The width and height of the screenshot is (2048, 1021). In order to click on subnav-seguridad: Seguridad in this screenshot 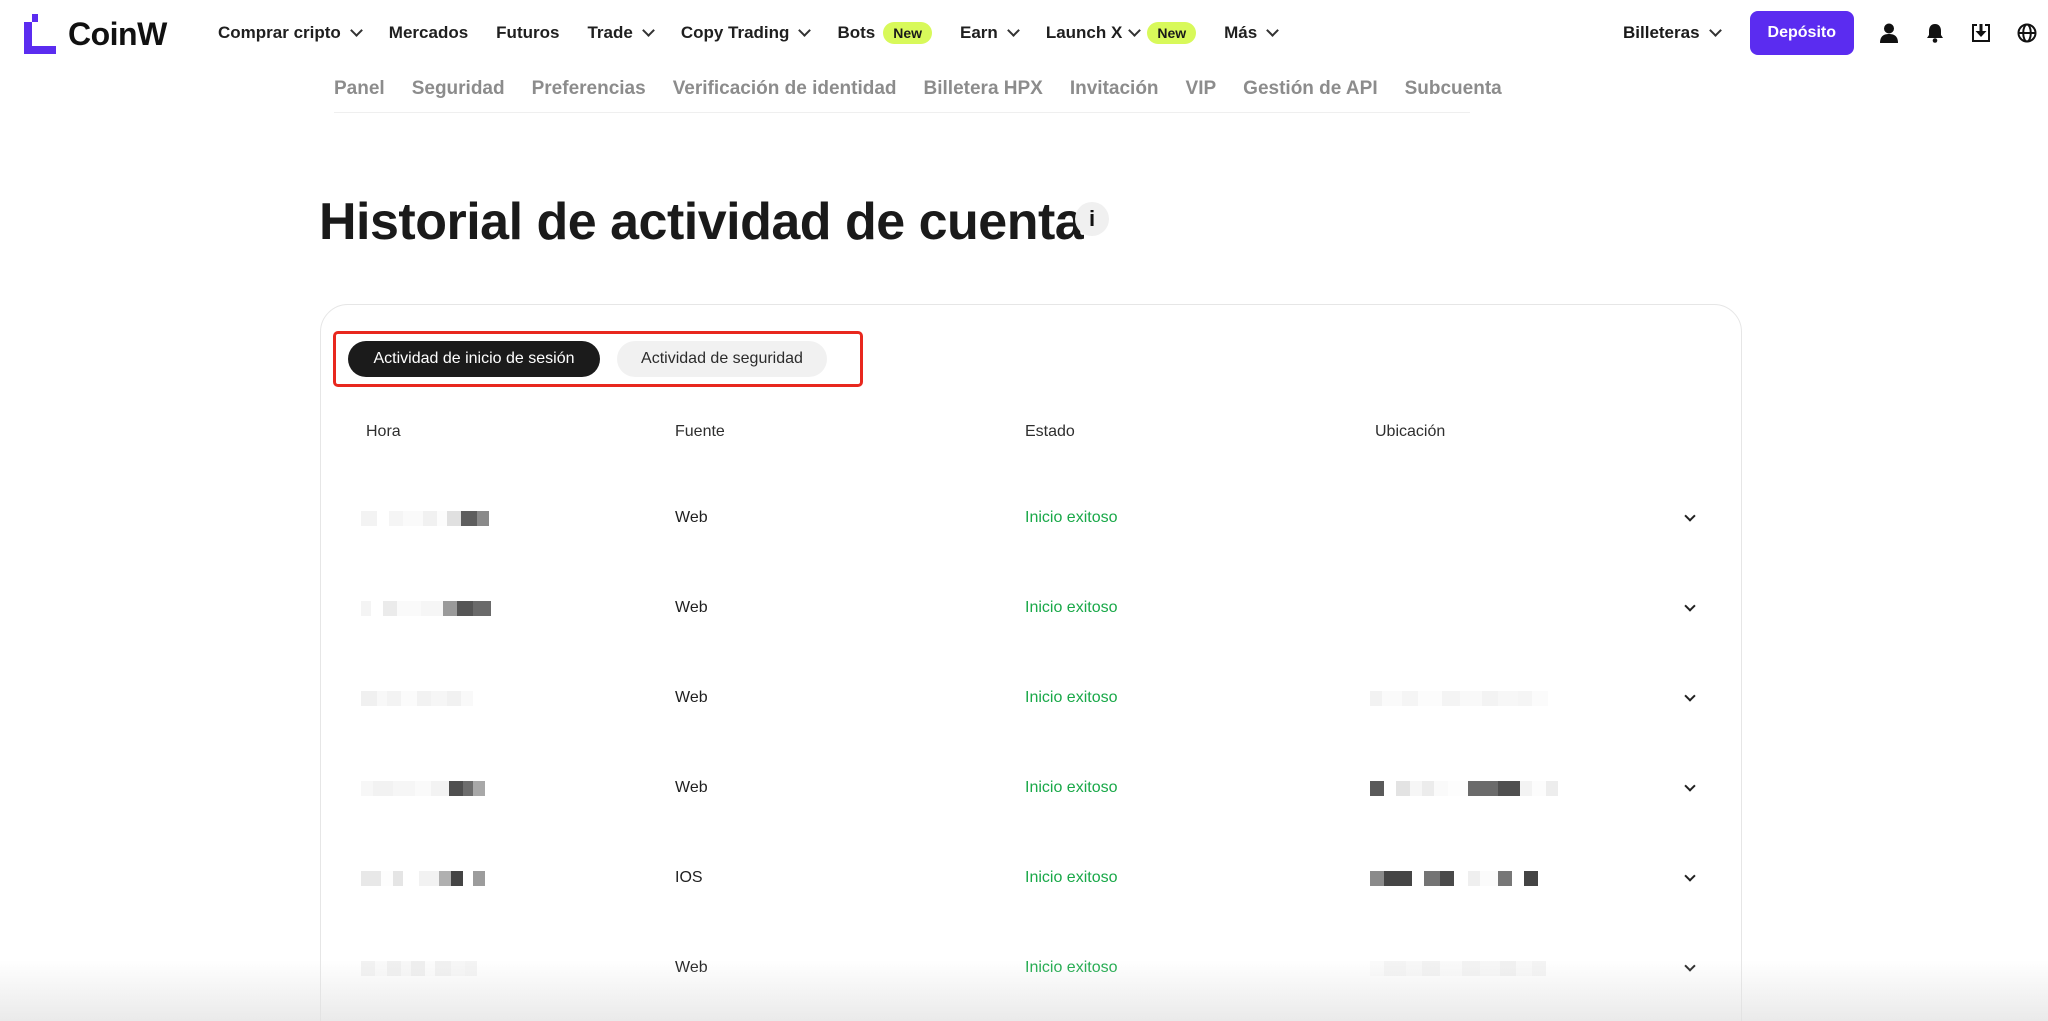, I will do `click(458, 95)`.